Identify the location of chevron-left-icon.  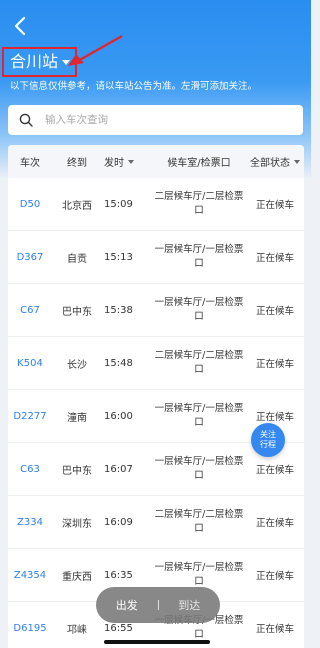
(20, 26).